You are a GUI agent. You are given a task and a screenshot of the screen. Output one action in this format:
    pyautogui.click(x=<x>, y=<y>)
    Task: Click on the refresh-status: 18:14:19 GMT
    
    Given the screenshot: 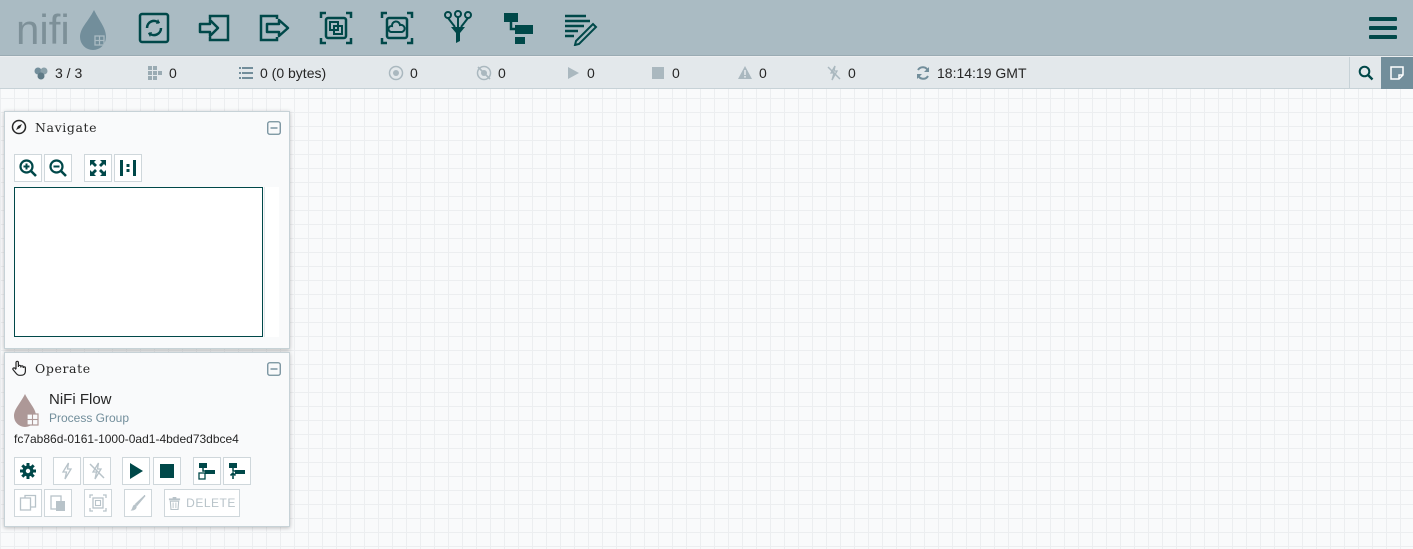 What is the action you would take?
    pyautogui.click(x=971, y=73)
    